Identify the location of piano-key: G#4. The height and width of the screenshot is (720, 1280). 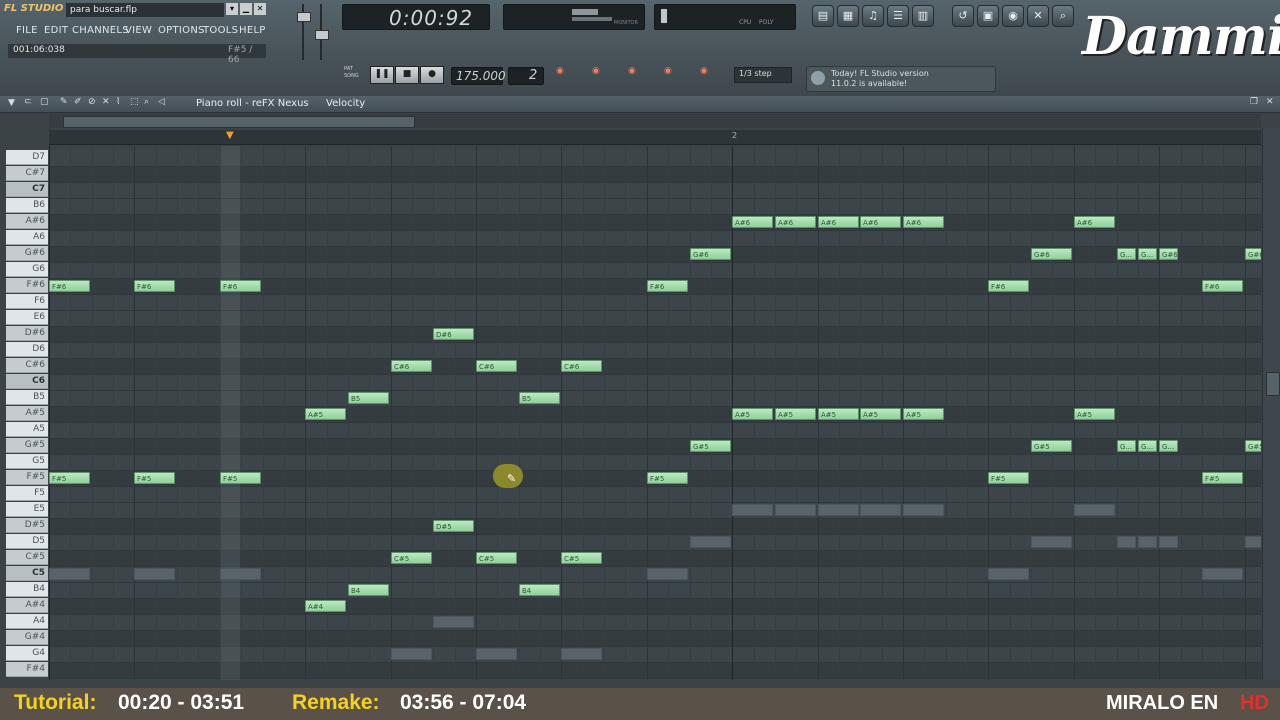
(27, 637).